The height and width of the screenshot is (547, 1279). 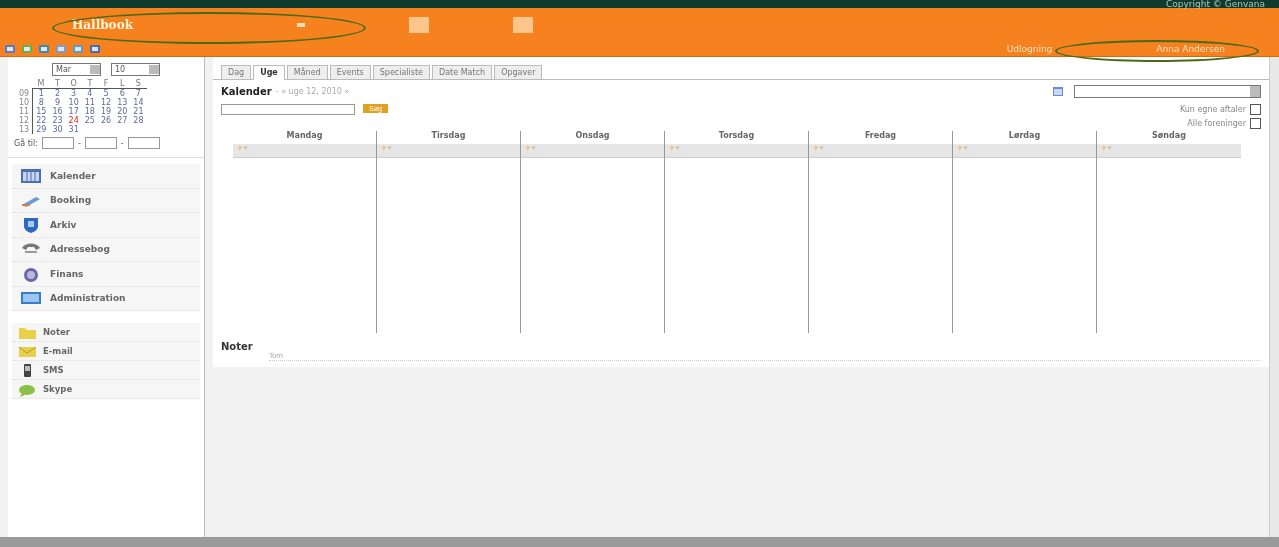 What do you see at coordinates (1169, 136) in the screenshot?
I see `day-header: Søndag` at bounding box center [1169, 136].